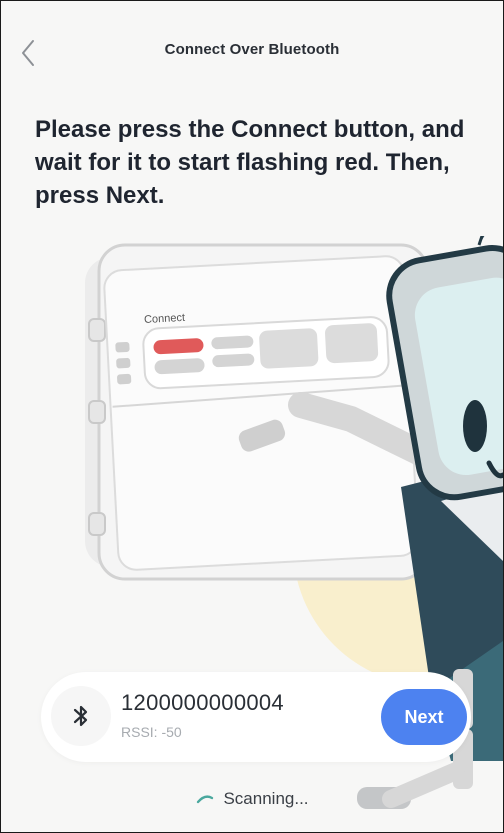 The width and height of the screenshot is (504, 833). Describe the element at coordinates (178, 346) in the screenshot. I see `connect-indicator` at that location.